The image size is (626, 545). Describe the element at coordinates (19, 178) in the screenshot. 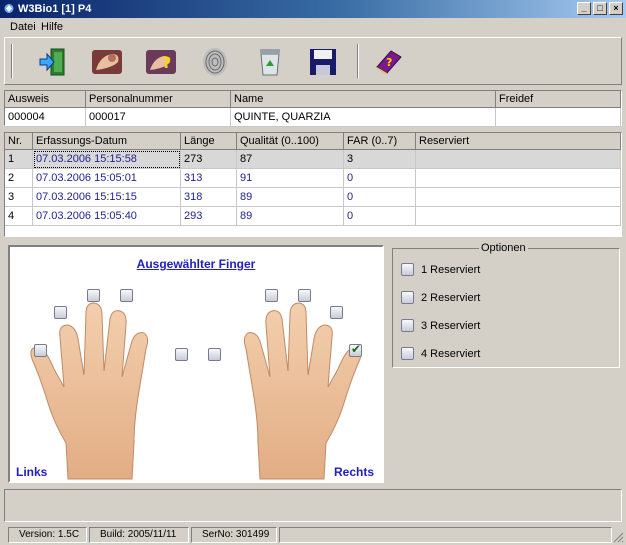

I see `cell-nr: 2` at that location.